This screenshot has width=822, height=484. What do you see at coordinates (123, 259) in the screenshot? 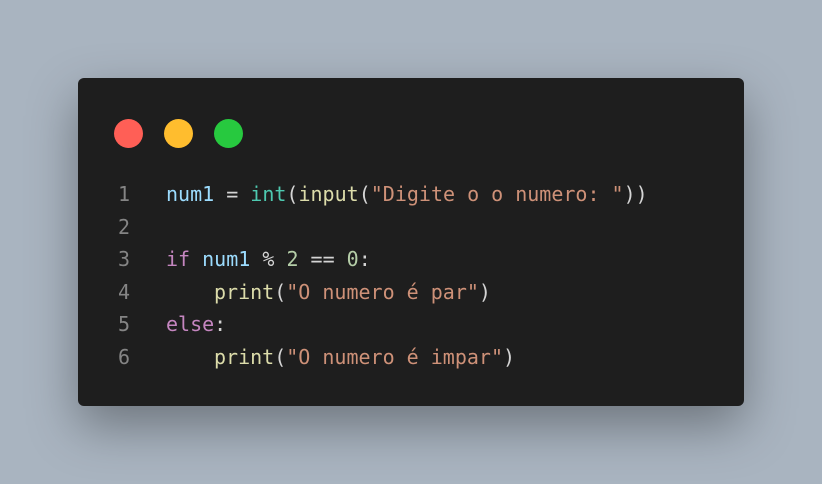
I see `line-number: 3` at bounding box center [123, 259].